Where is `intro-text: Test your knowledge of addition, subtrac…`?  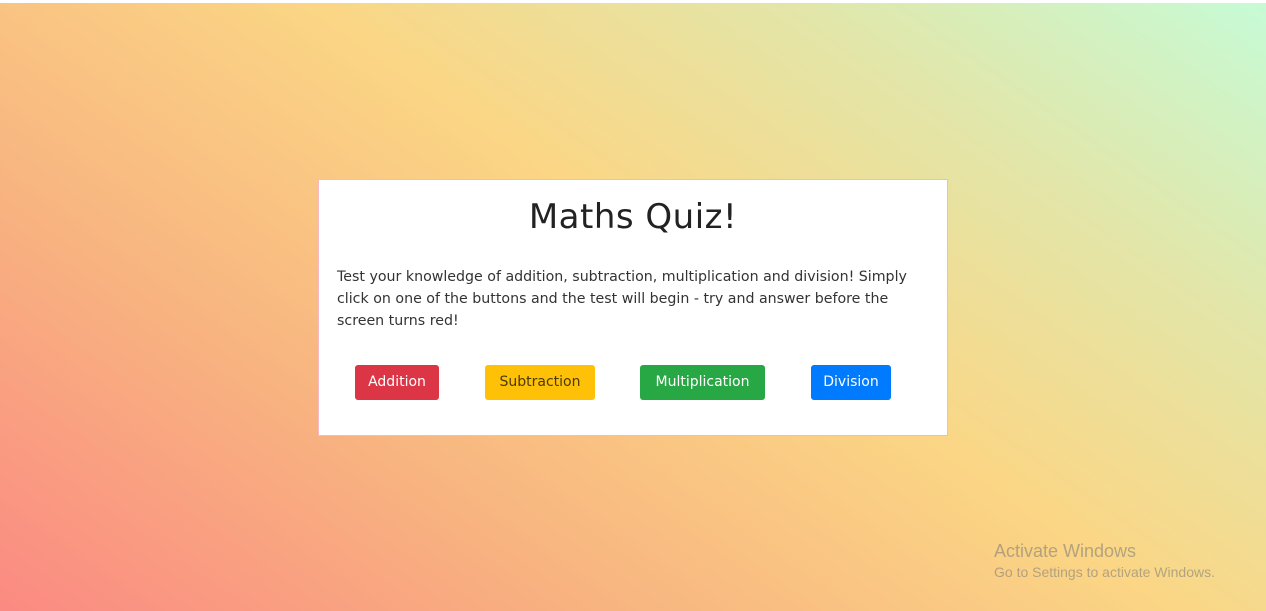 intro-text: Test your knowledge of addition, subtrac… is located at coordinates (622, 299).